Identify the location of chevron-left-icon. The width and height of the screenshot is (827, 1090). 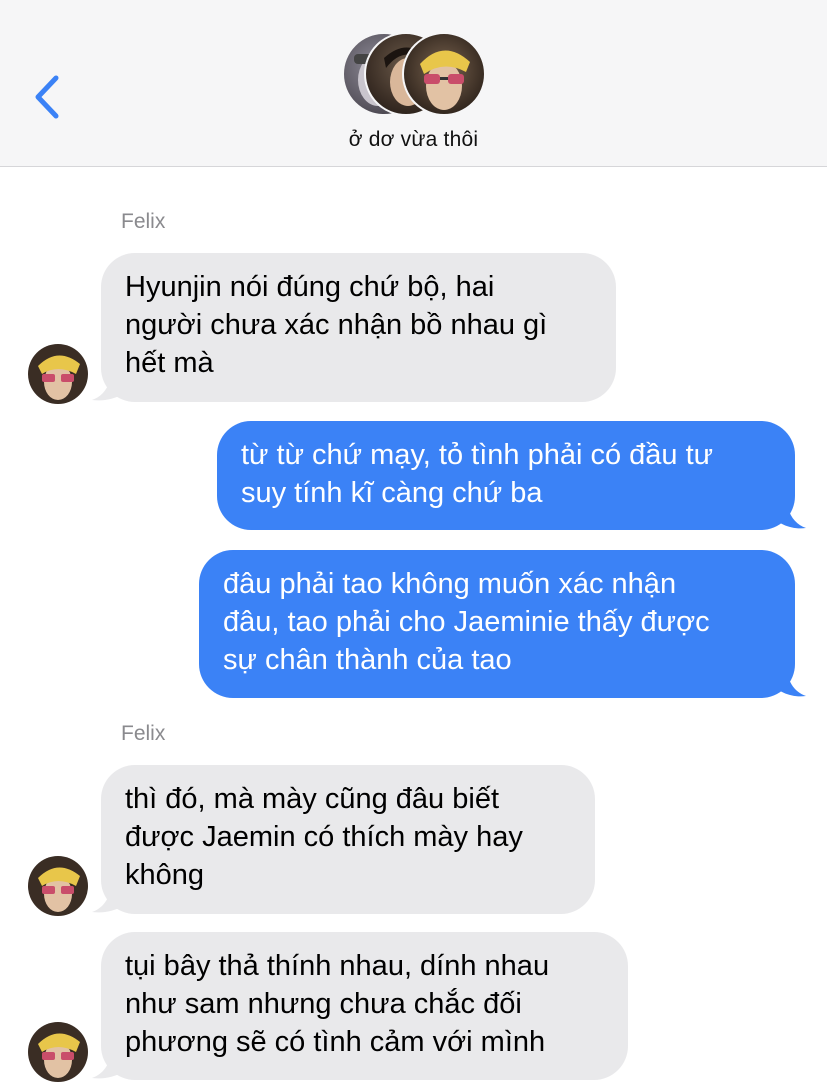
(48, 97).